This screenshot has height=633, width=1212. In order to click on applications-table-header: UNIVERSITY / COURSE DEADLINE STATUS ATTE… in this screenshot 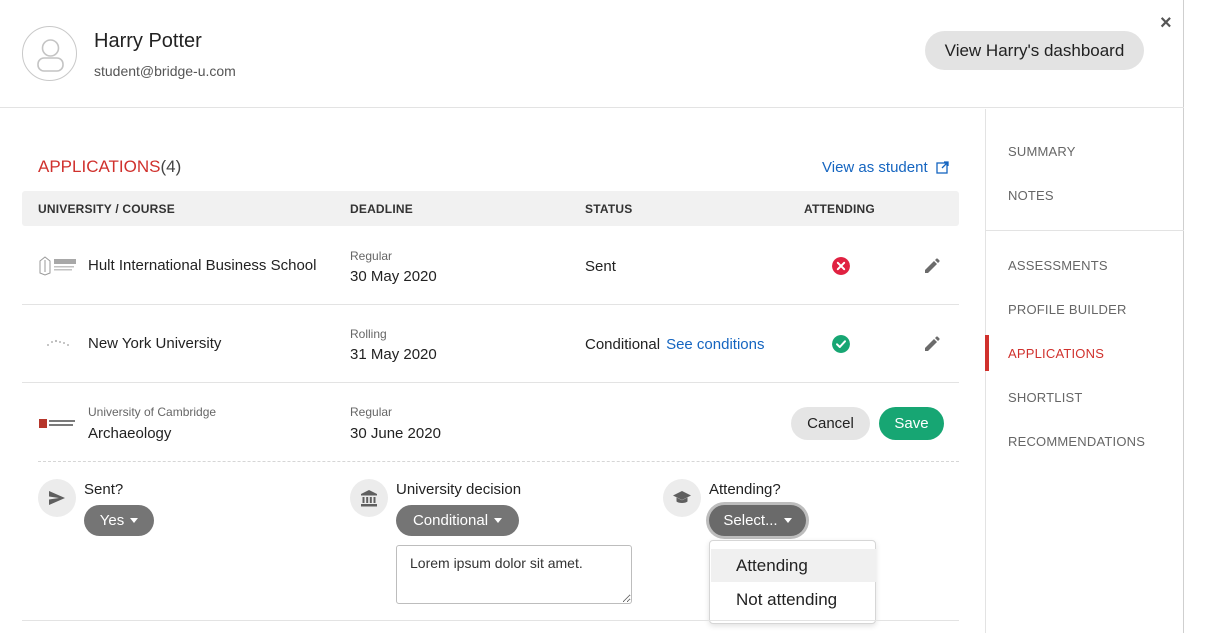, I will do `click(490, 208)`.